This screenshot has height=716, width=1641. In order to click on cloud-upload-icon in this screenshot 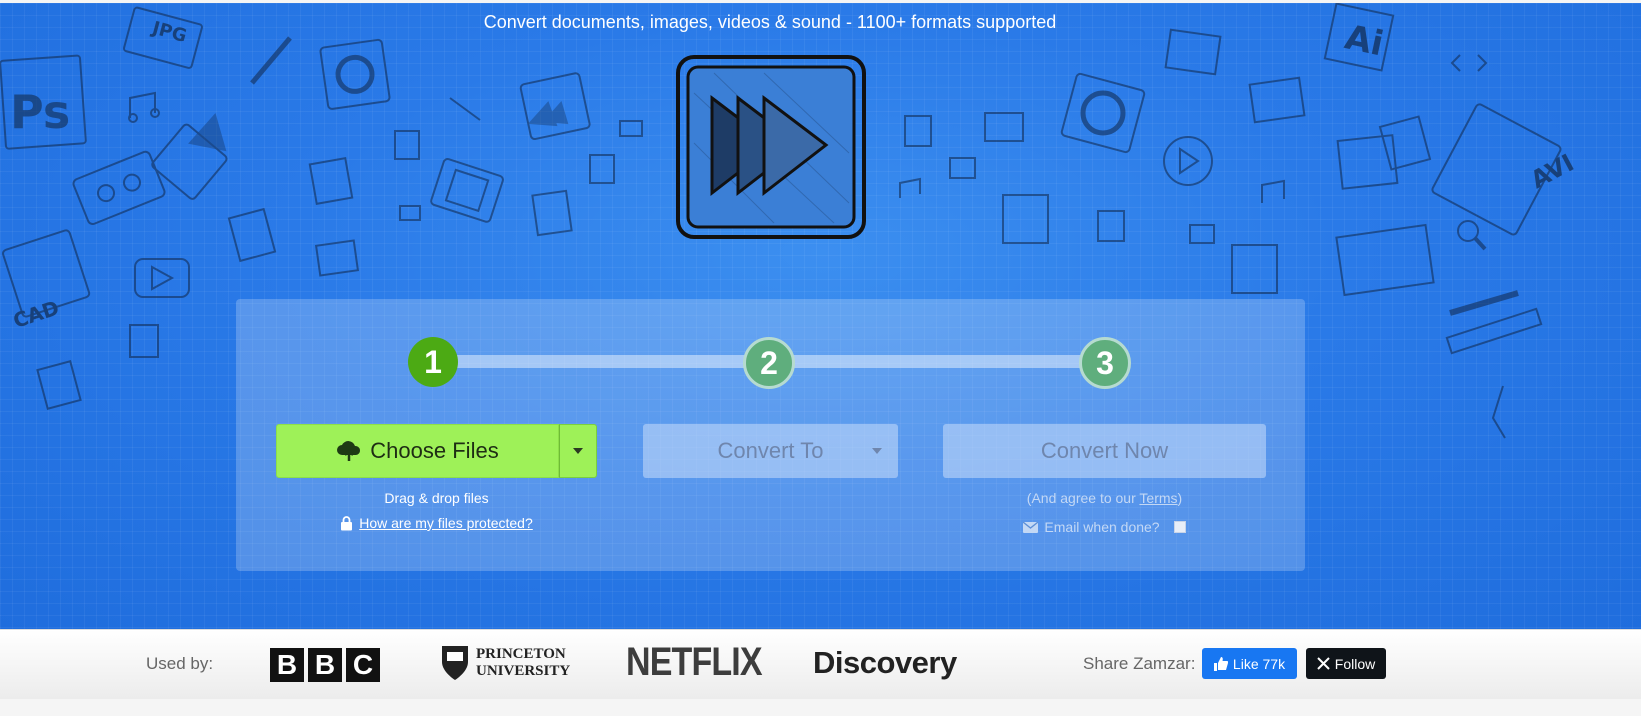, I will do `click(349, 451)`.